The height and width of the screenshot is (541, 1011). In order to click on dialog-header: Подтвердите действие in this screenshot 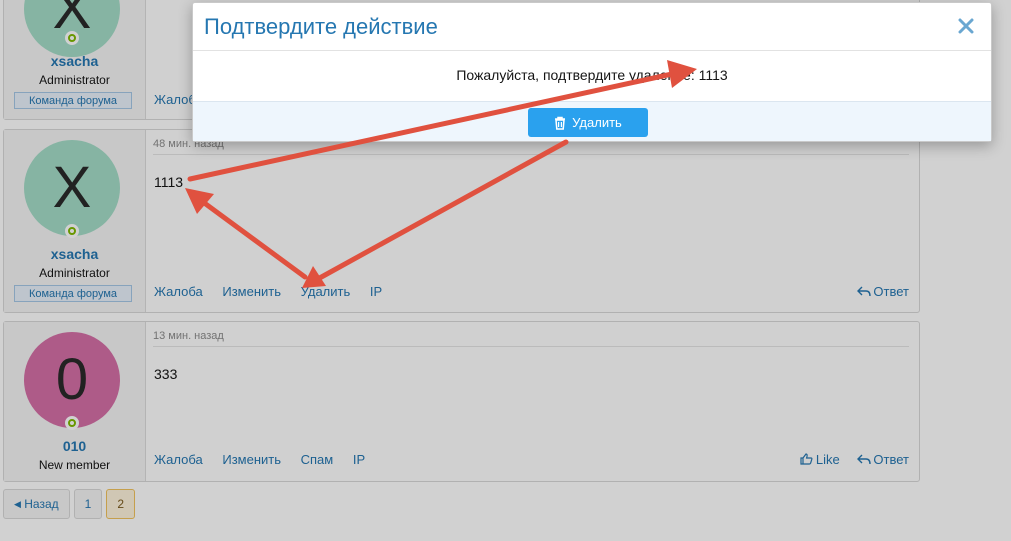, I will do `click(592, 27)`.